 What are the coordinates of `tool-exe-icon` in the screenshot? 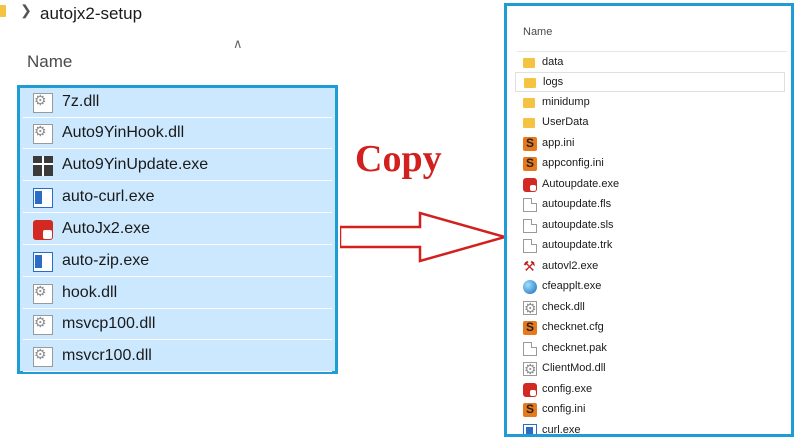 It's located at (530, 266).